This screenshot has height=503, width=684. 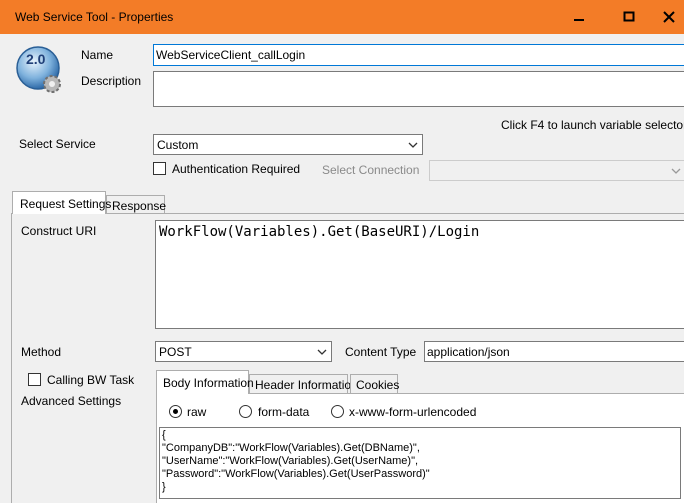 What do you see at coordinates (418, 55) in the screenshot?
I see `name-input: WebServiceClient_callLogin` at bounding box center [418, 55].